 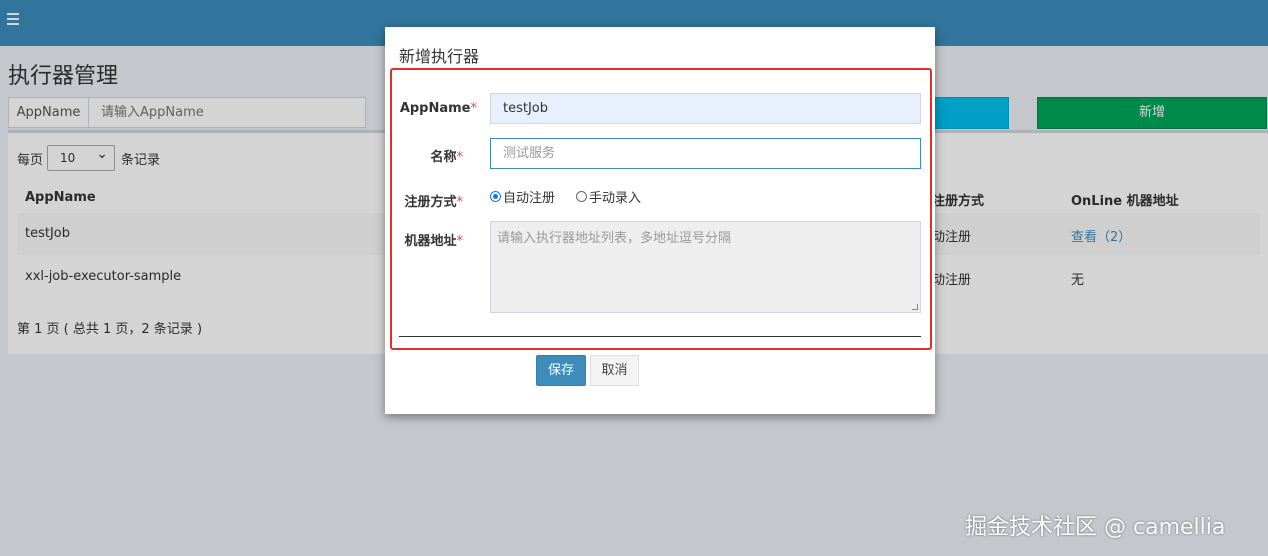 What do you see at coordinates (1095, 527) in the screenshot?
I see `watermark: 掘金技术社区 @ camellia` at bounding box center [1095, 527].